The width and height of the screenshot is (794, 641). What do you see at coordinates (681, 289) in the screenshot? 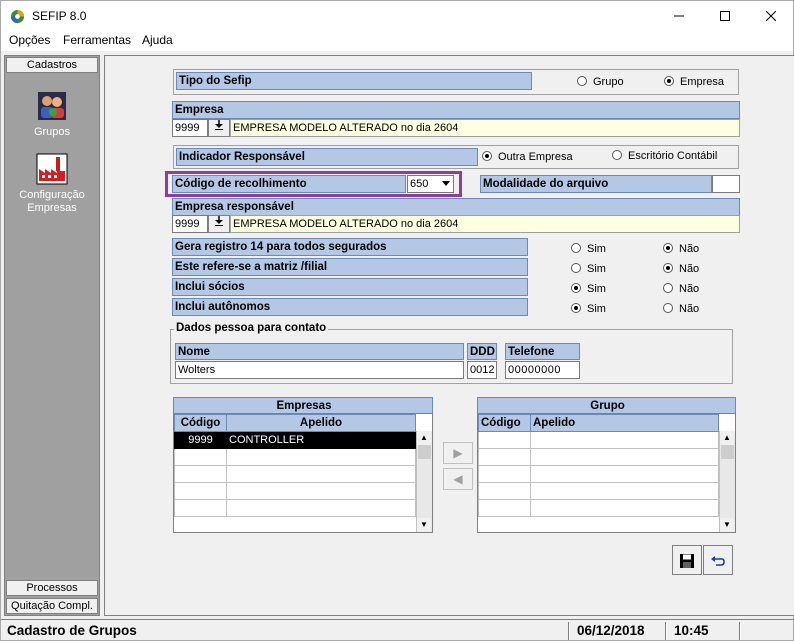
I see `inclui-socios-nao: Não` at bounding box center [681, 289].